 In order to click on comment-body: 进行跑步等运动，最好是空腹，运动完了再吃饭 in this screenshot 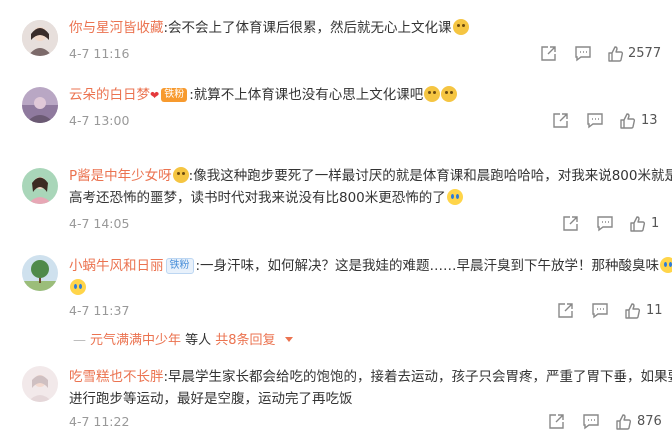, I will do `click(211, 399)`.